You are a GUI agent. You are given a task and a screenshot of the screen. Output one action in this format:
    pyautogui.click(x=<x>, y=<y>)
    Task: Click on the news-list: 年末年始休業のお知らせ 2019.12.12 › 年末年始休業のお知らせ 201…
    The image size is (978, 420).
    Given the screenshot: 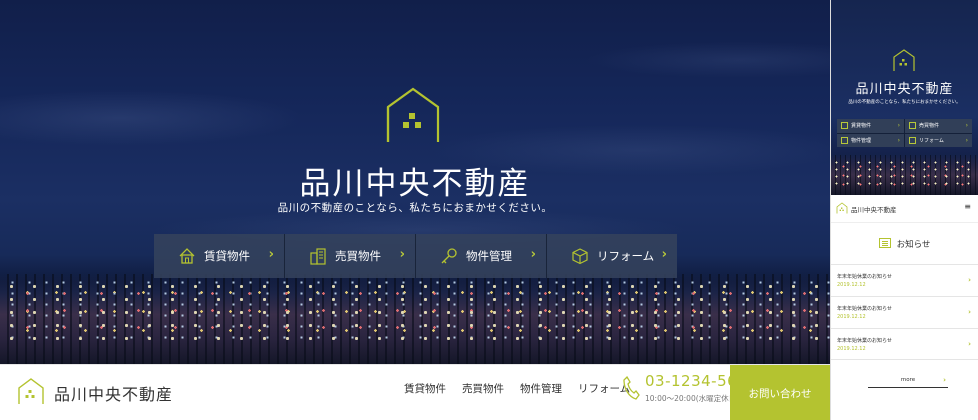 What is the action you would take?
    pyautogui.click(x=904, y=312)
    